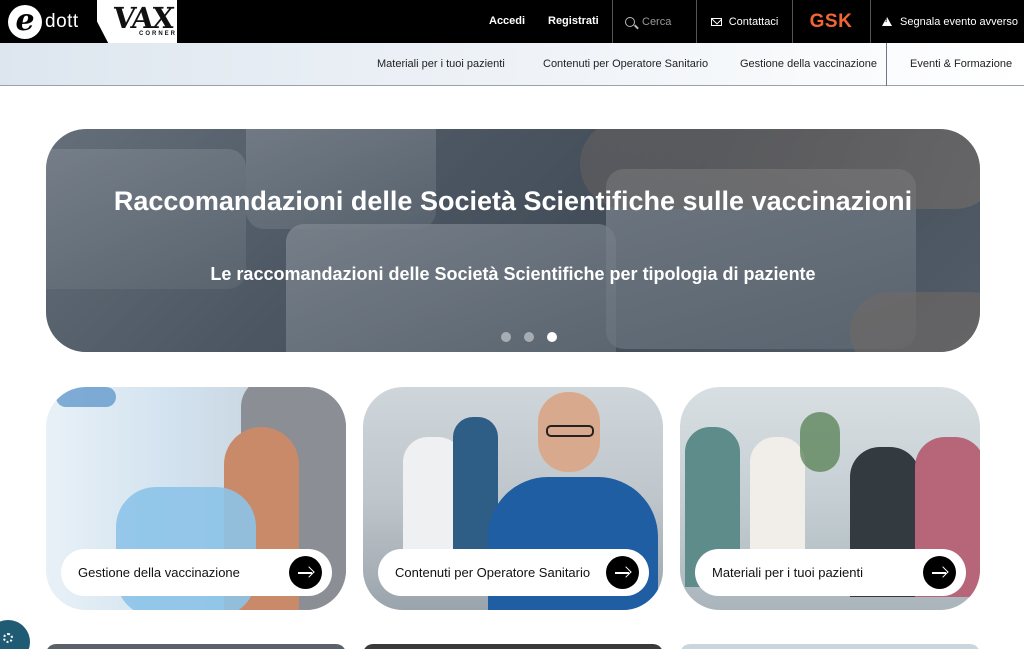 The image size is (1024, 649). I want to click on mail-icon, so click(716, 21).